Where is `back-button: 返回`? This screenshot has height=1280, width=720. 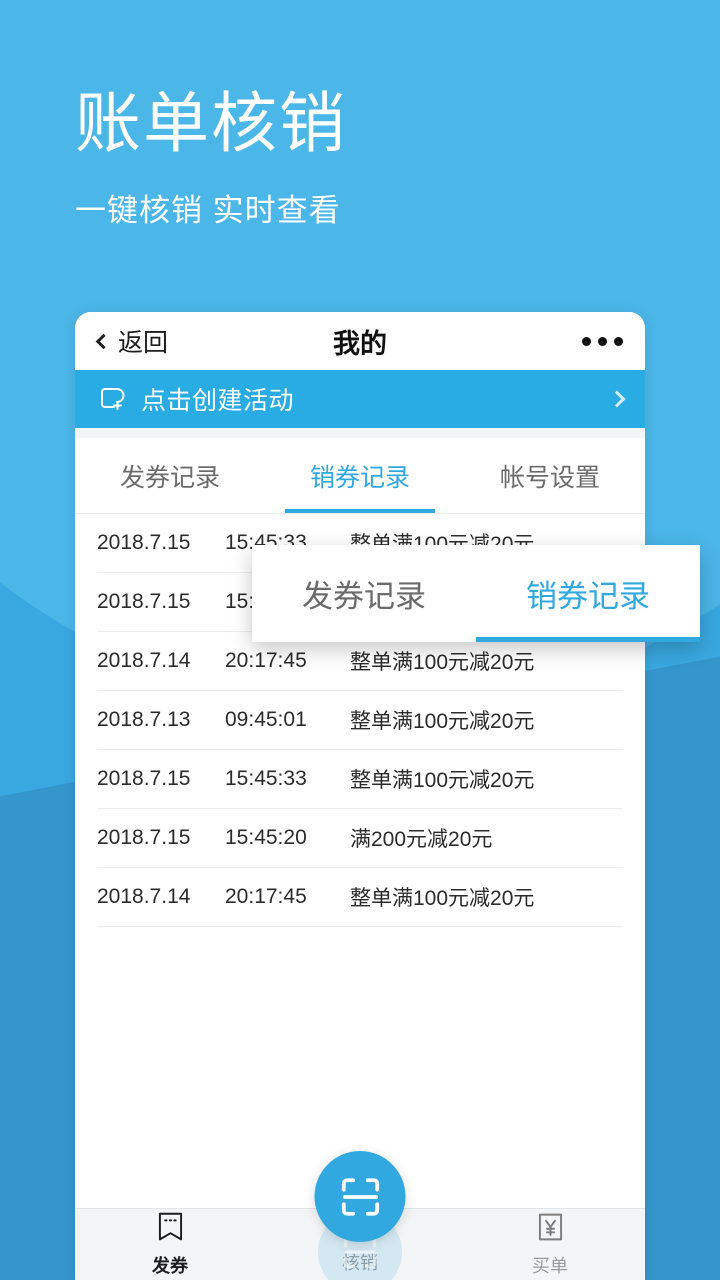
back-button: 返回 is located at coordinates (132, 341).